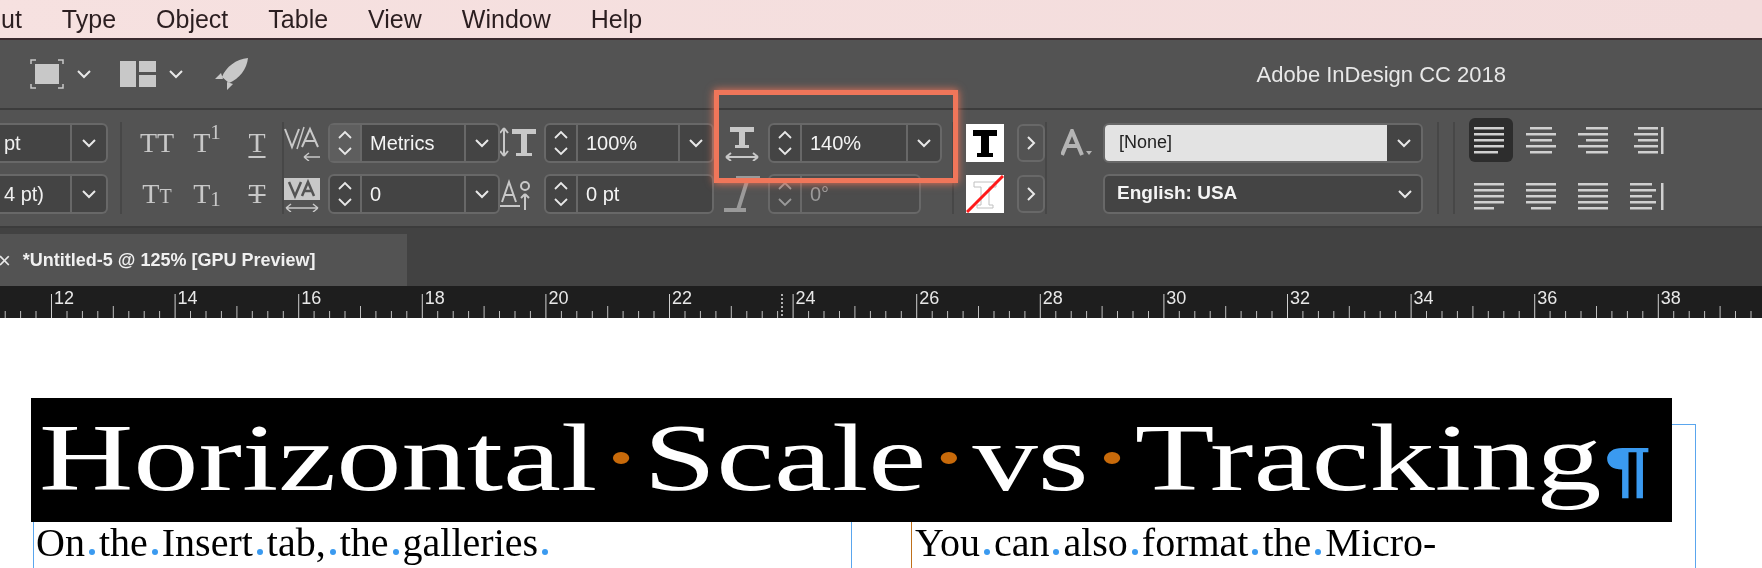  What do you see at coordinates (257, 142) in the screenshot?
I see `underline-button: T` at bounding box center [257, 142].